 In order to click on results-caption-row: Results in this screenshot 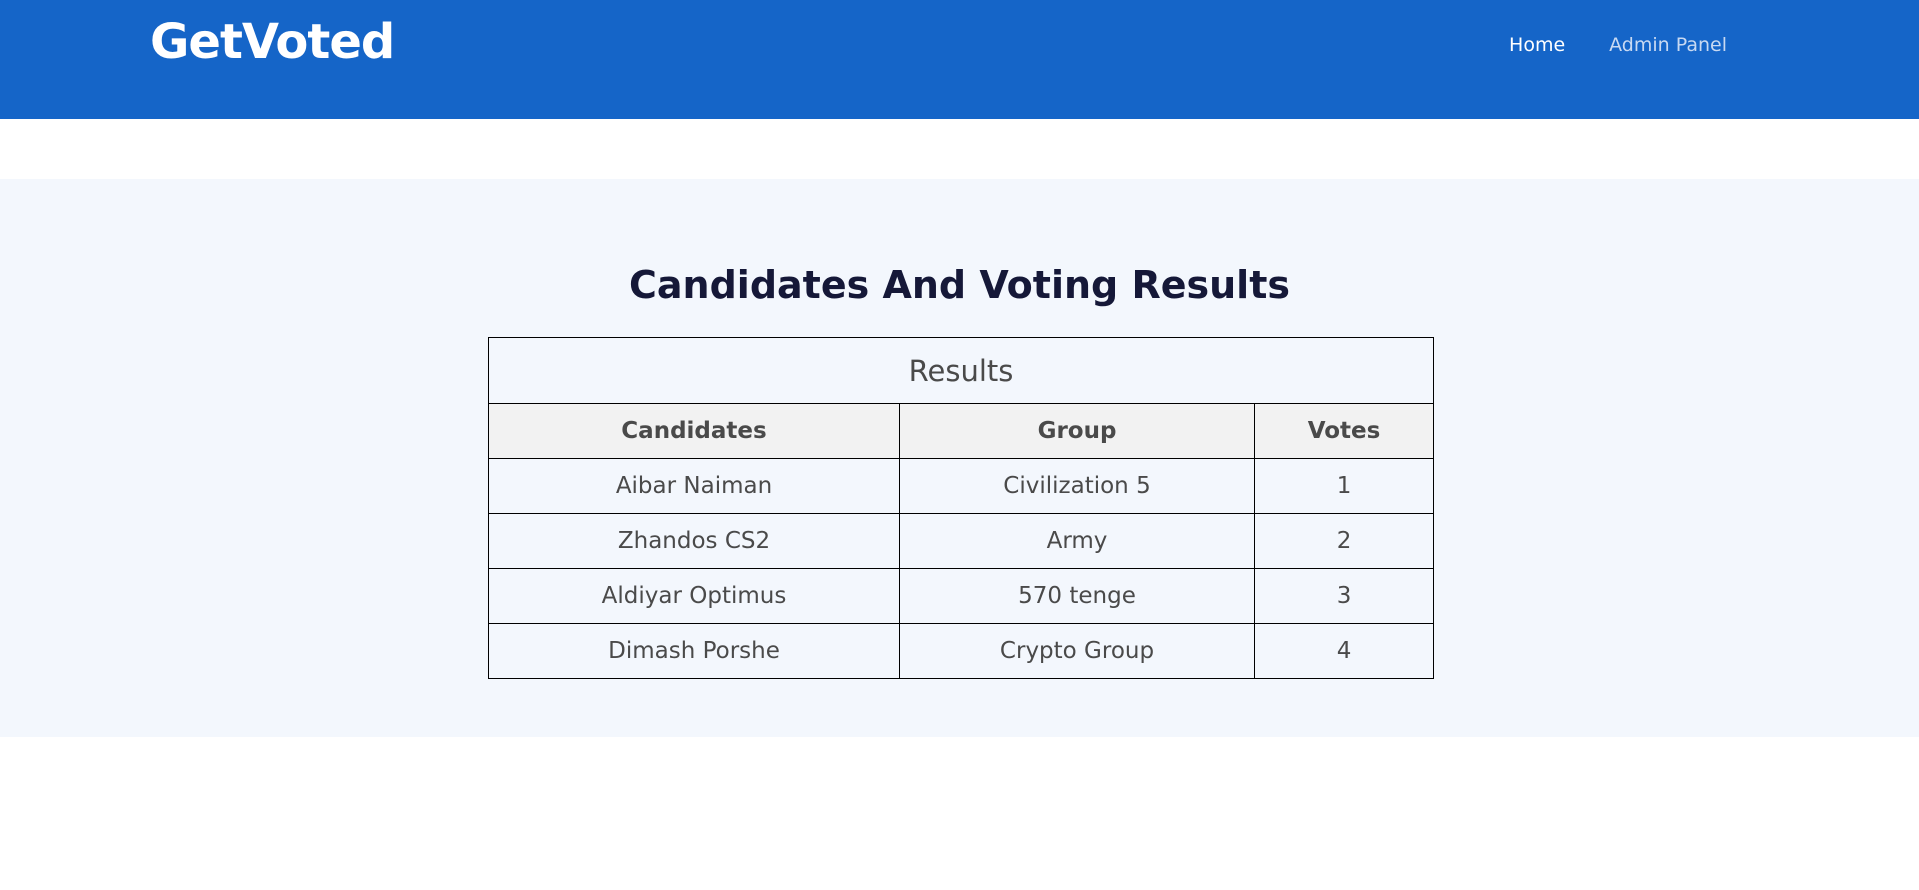, I will do `click(961, 370)`.